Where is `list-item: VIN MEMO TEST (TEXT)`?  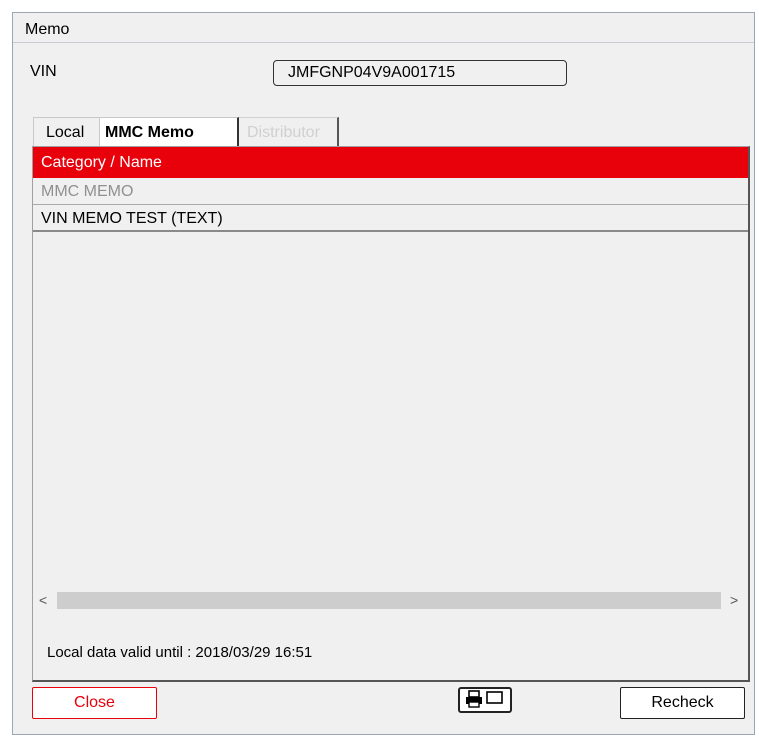
list-item: VIN MEMO TEST (TEXT) is located at coordinates (390, 218).